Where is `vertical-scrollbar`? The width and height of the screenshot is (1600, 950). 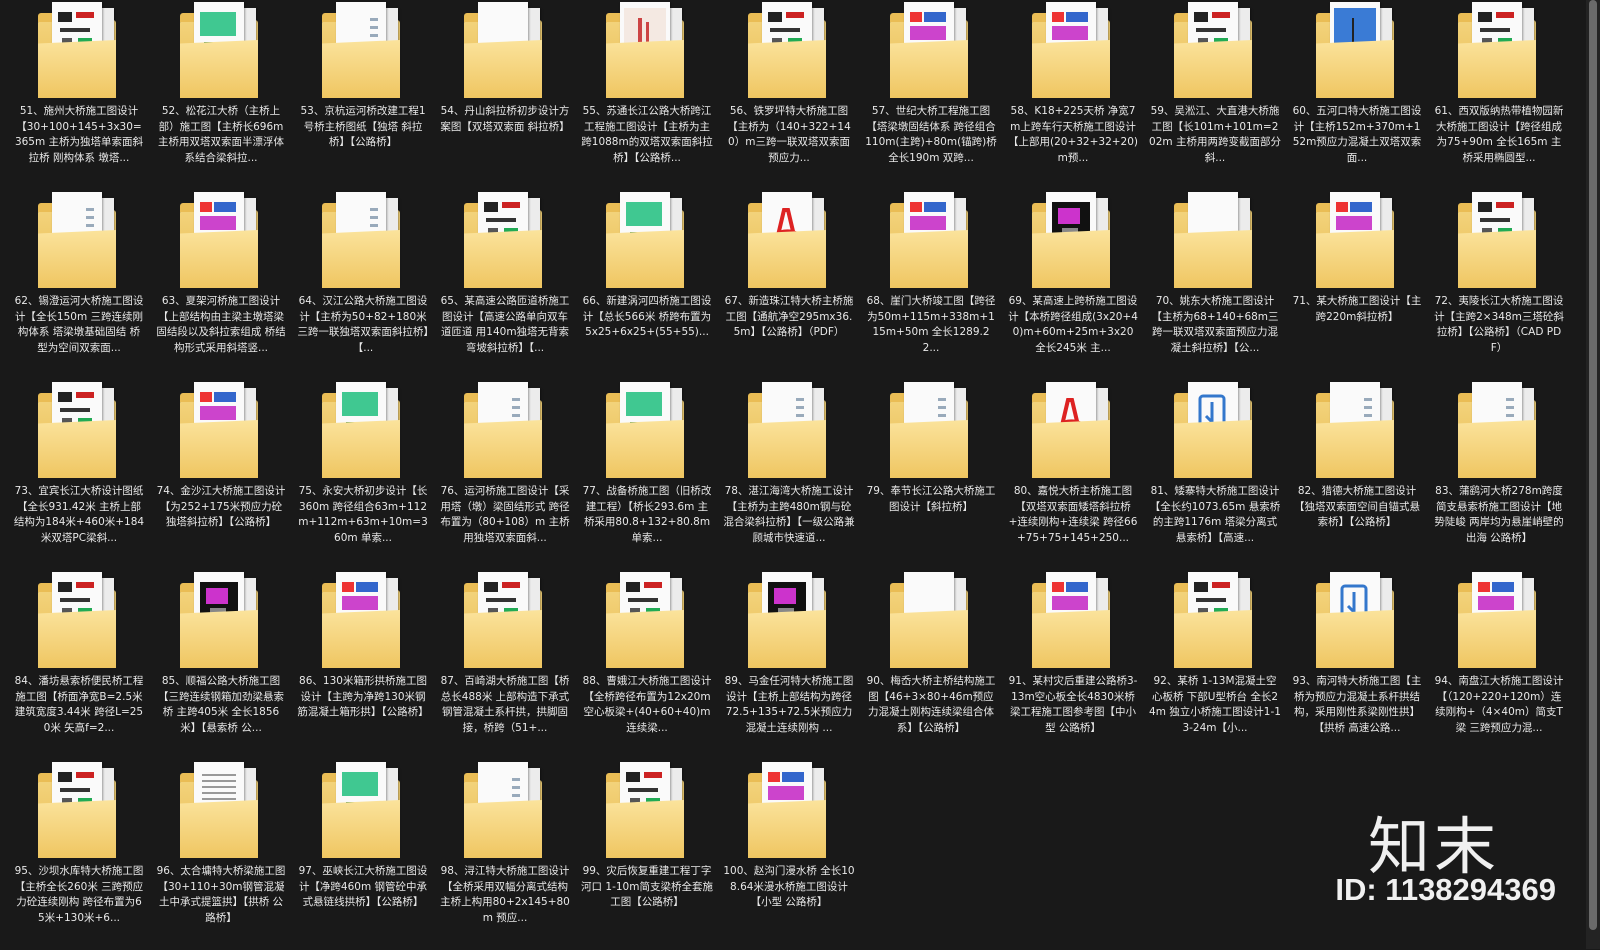
vertical-scrollbar is located at coordinates (1593, 474).